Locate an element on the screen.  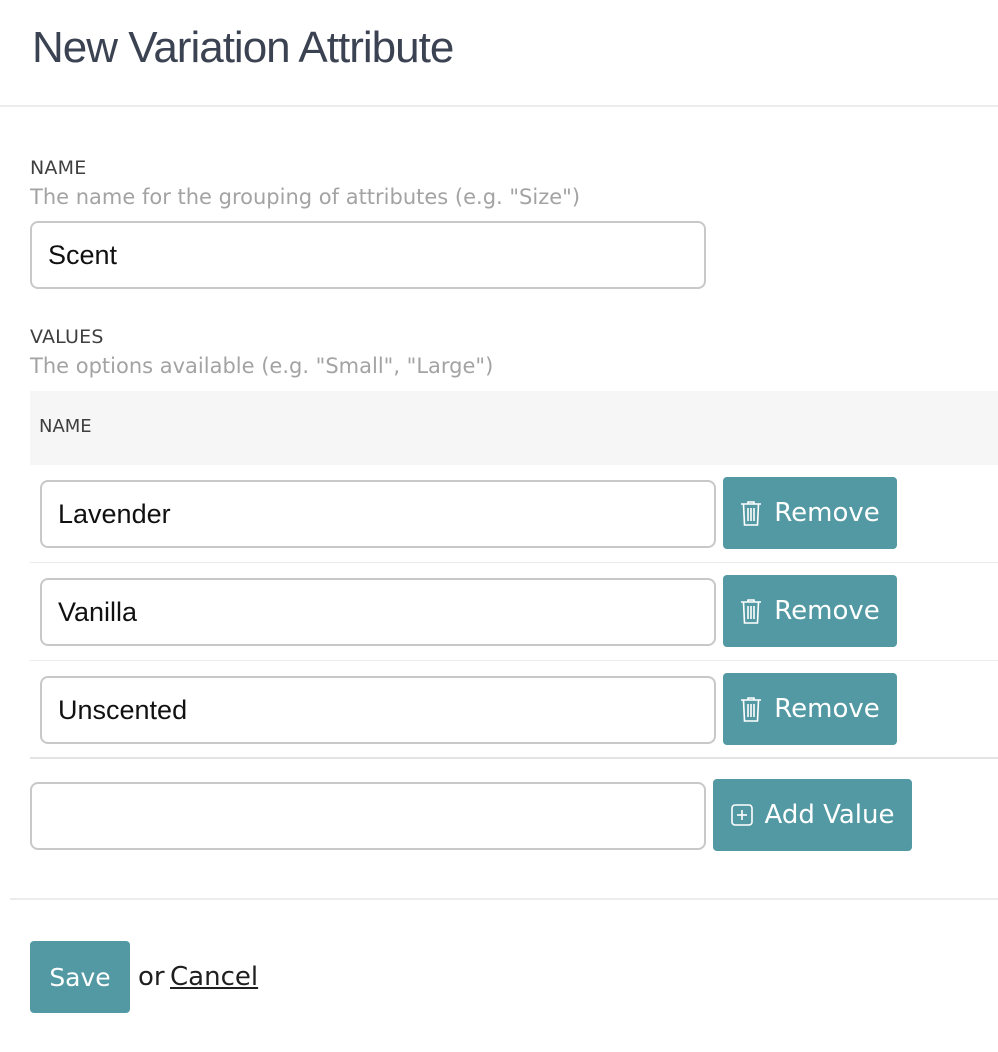
values-field-label: VALUES is located at coordinates (67, 337).